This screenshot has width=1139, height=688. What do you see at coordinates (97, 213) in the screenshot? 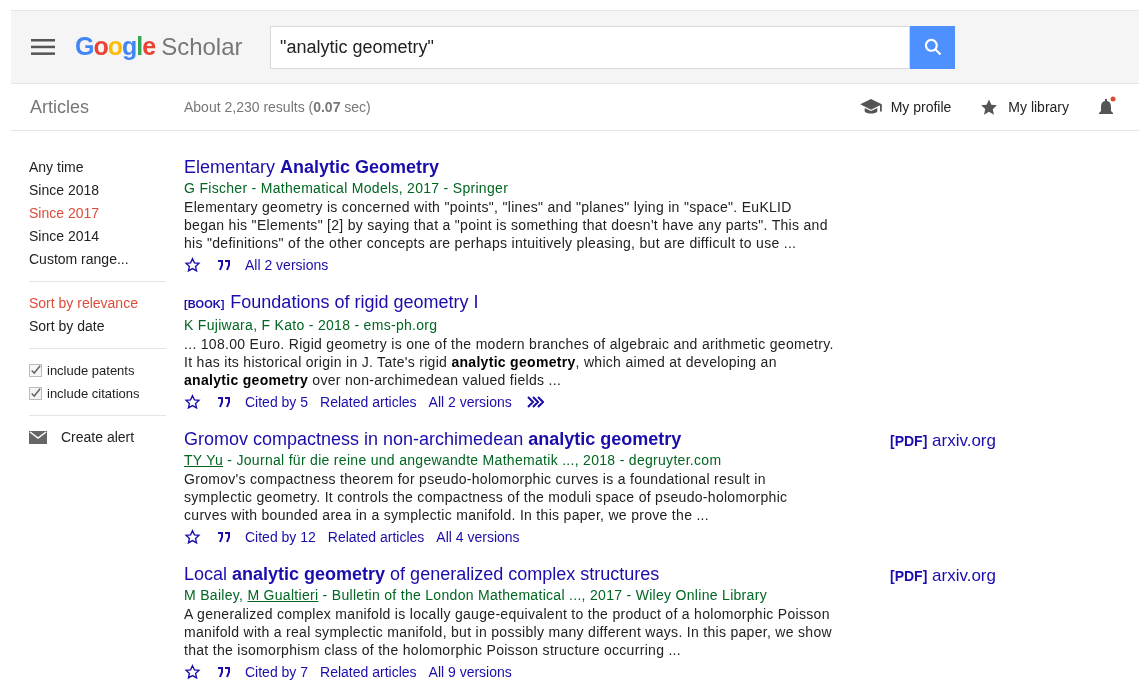
I see `time-filter-link: Since 2017` at bounding box center [97, 213].